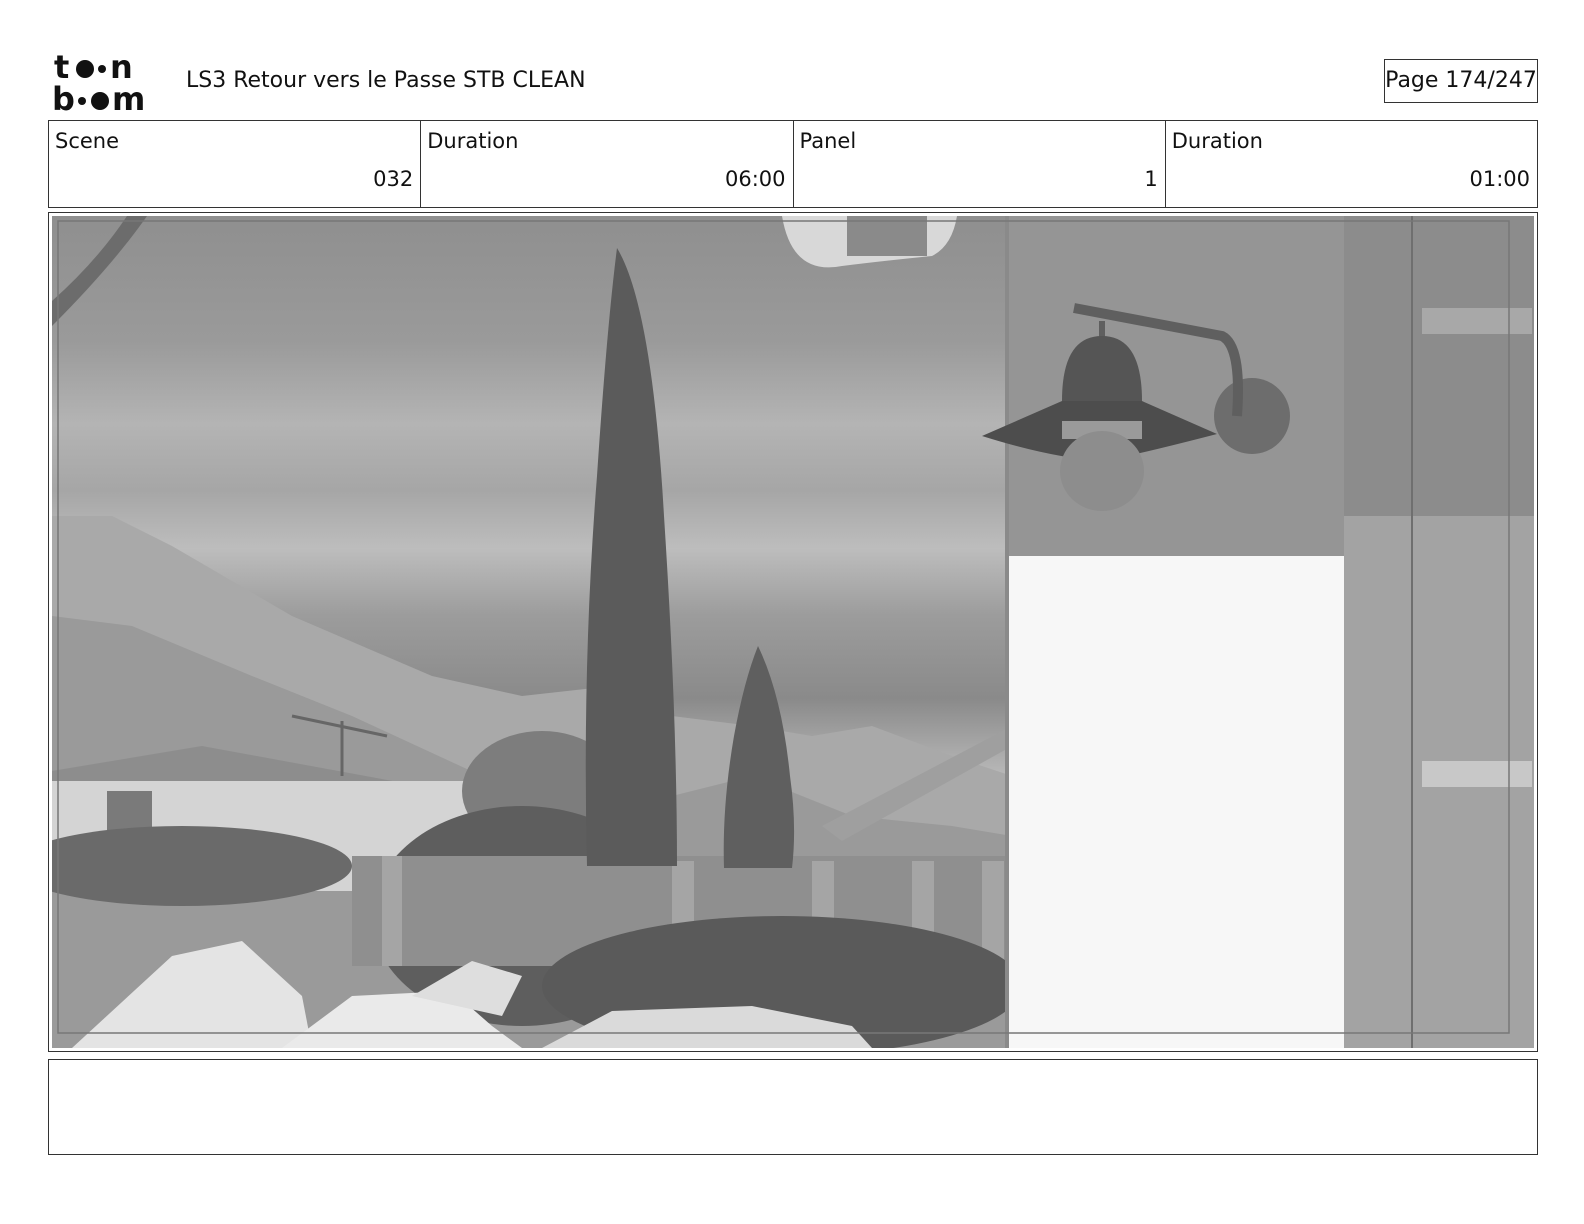  What do you see at coordinates (980, 164) in the screenshot?
I see `panel-cell: Panel 1` at bounding box center [980, 164].